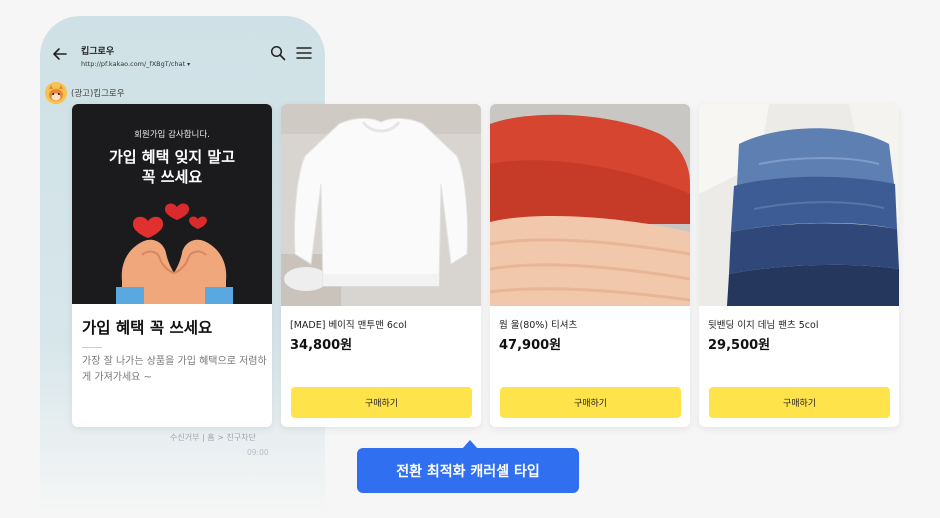  Describe the element at coordinates (172, 135) in the screenshot. I see `promo-small-text: 회원가입 감사합니다.` at that location.